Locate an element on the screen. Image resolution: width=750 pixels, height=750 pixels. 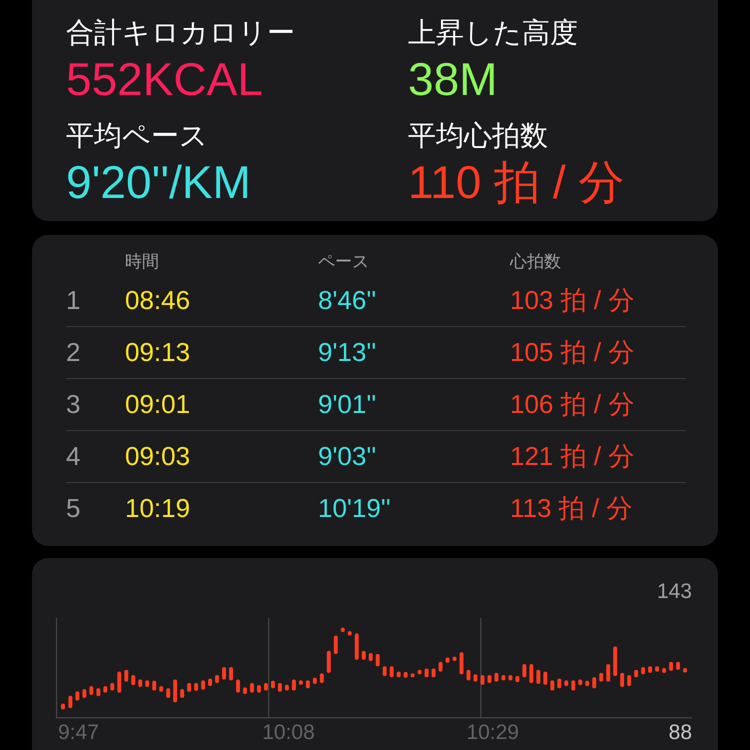
split-time: 10:19 is located at coordinates (158, 508).